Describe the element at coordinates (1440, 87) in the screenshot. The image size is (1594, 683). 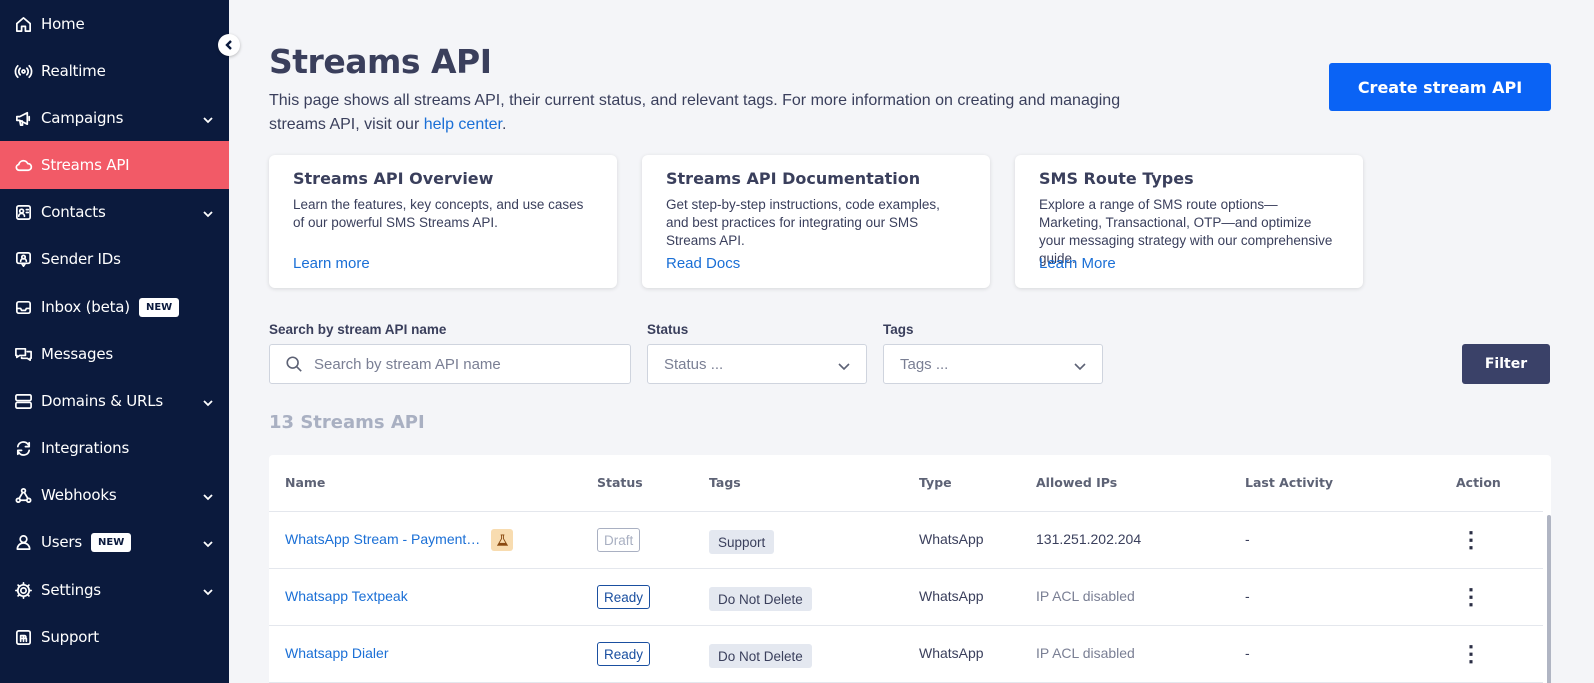
I see `create-stream-api-button: Create stream API` at that location.